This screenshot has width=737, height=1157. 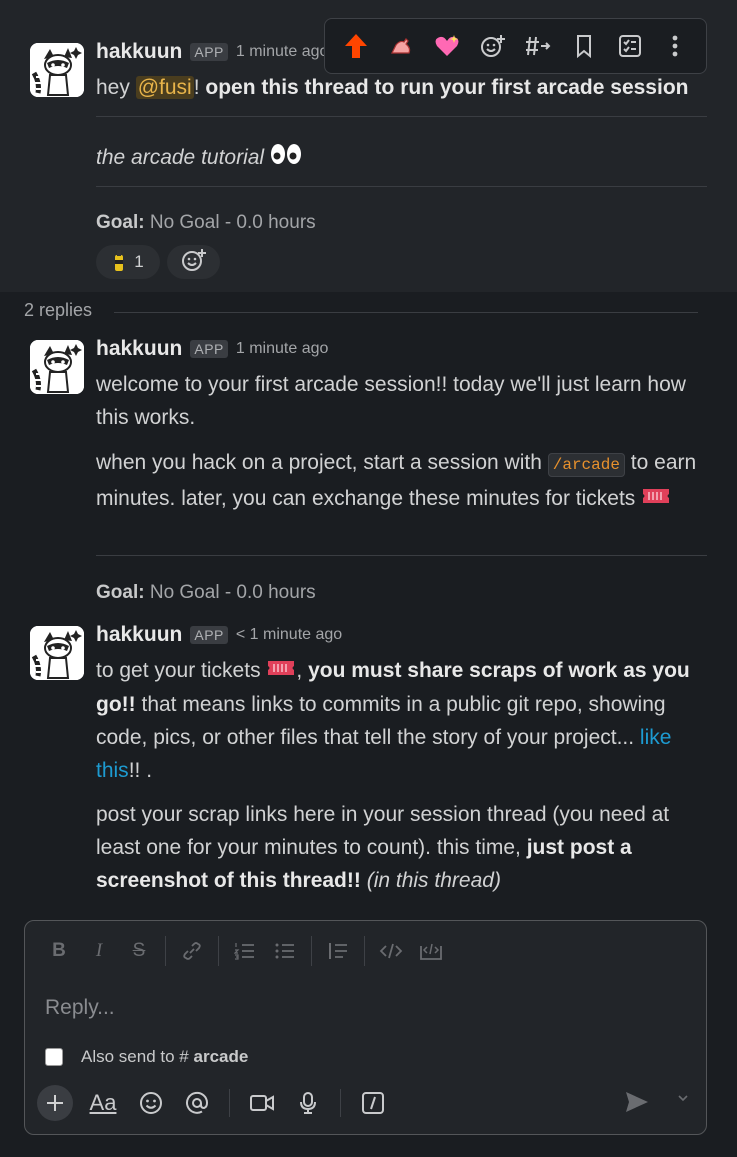 What do you see at coordinates (140, 770) in the screenshot?
I see `text-segment: !! .` at bounding box center [140, 770].